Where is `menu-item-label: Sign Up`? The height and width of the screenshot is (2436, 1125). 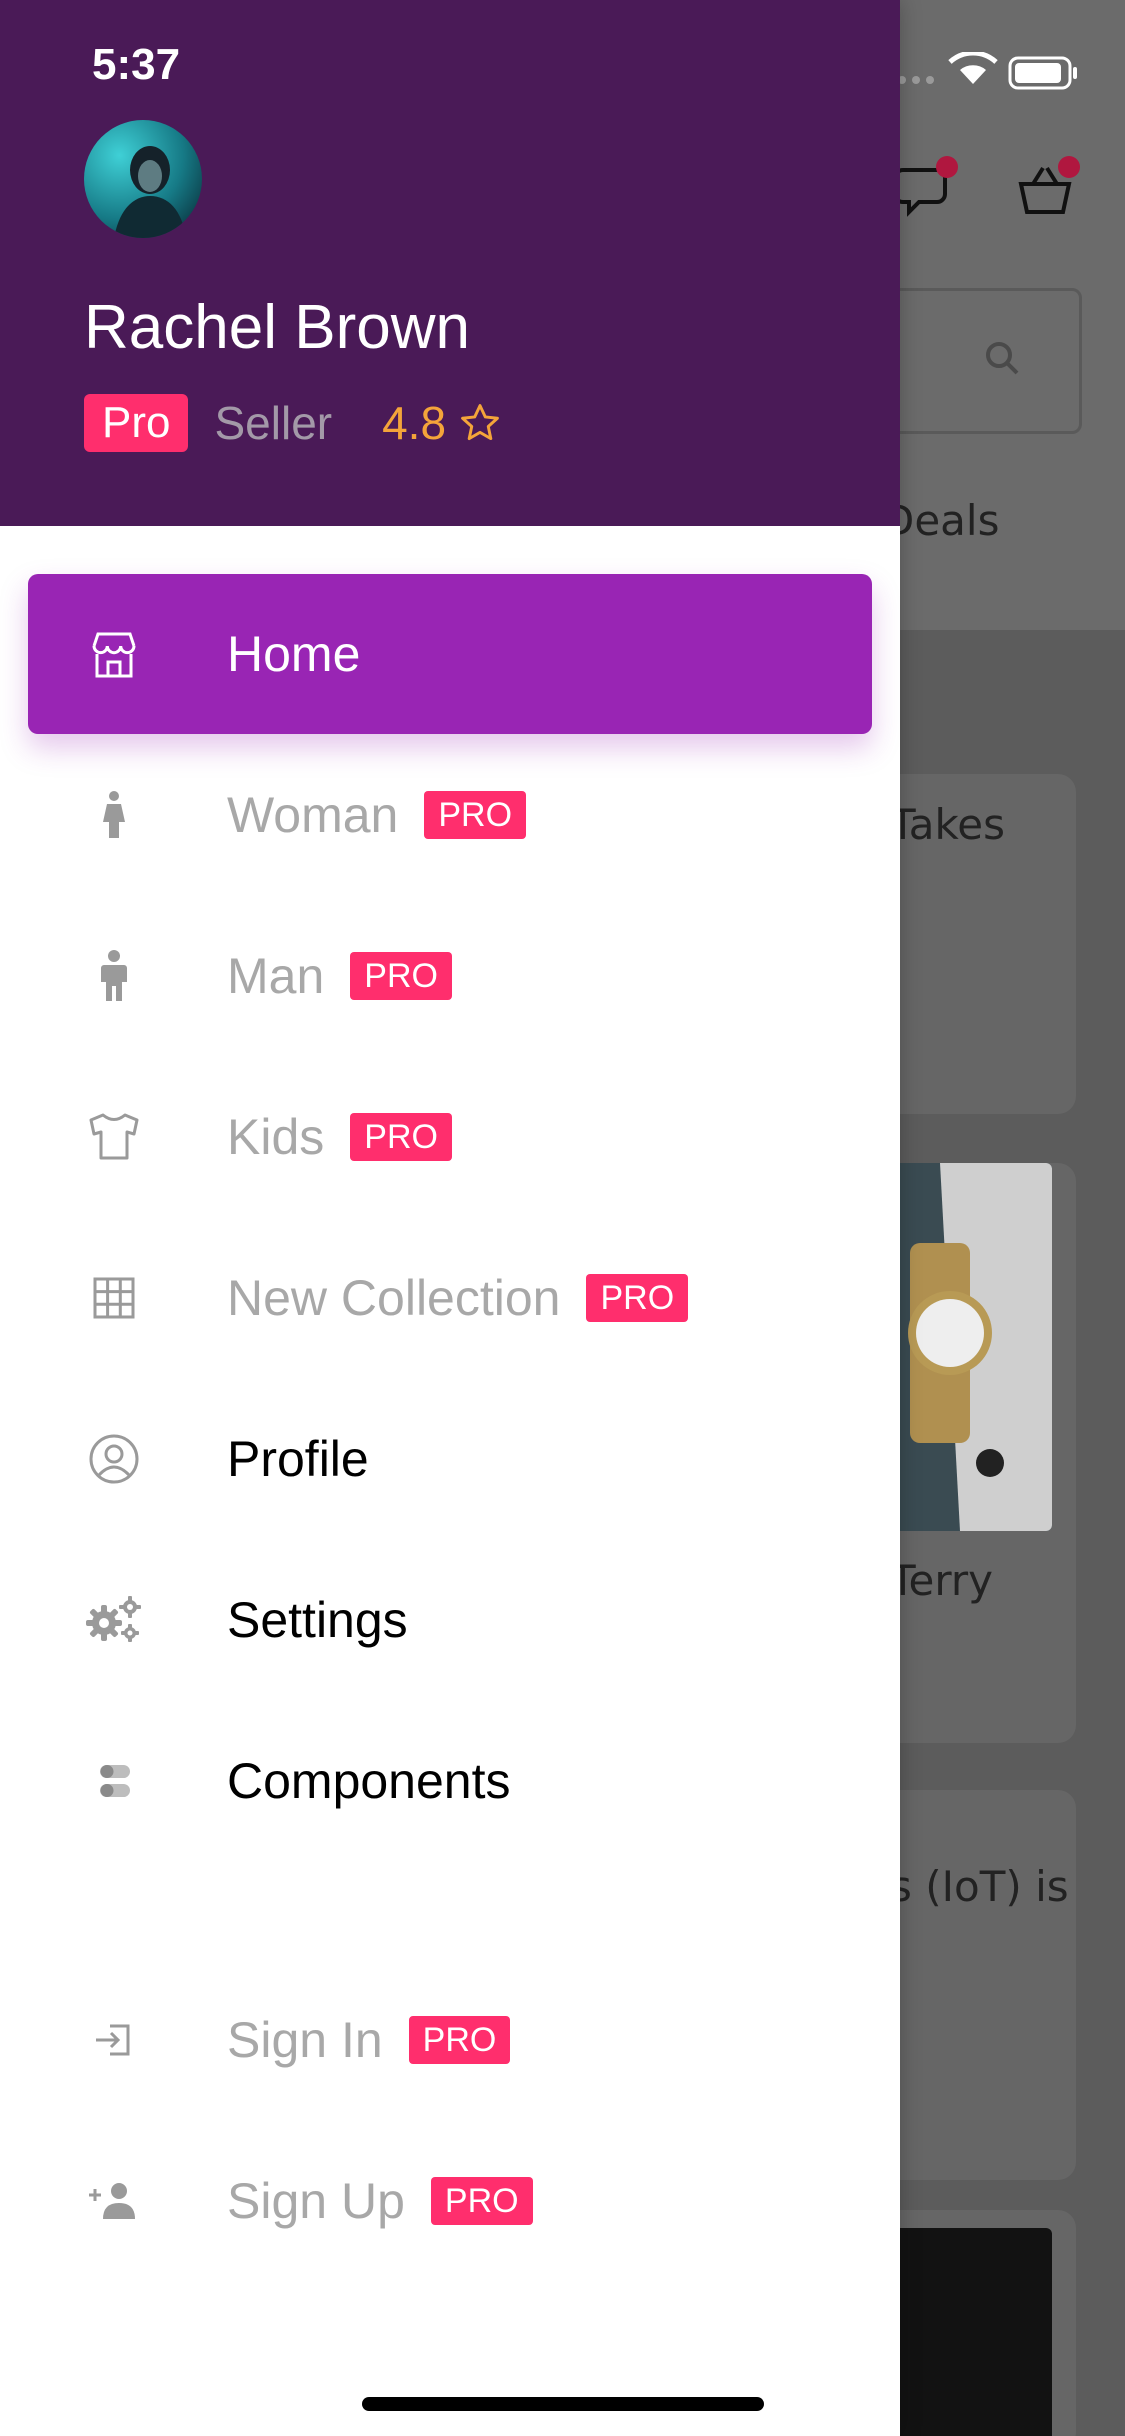 menu-item-label: Sign Up is located at coordinates (316, 2201).